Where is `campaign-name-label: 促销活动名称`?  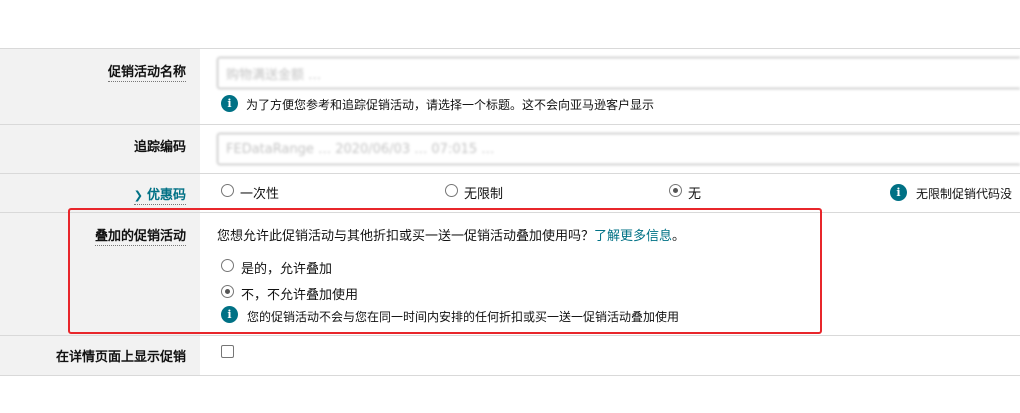 campaign-name-label: 促销活动名称 is located at coordinates (146, 71).